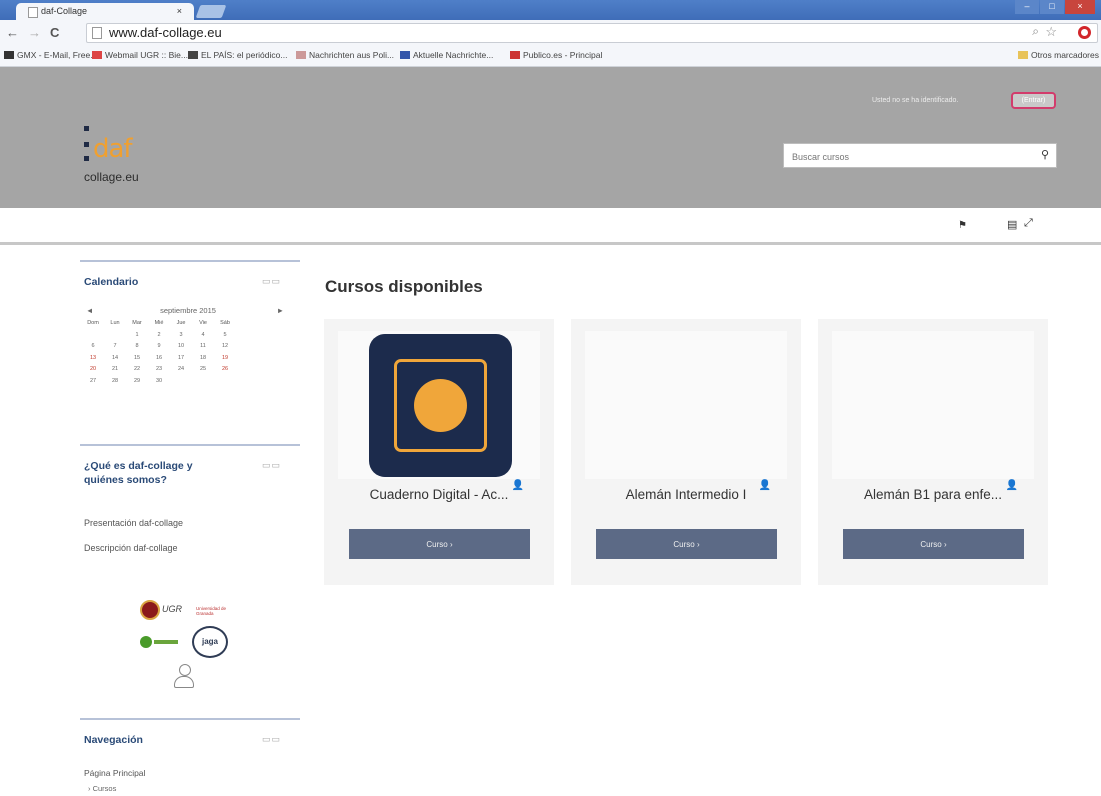 The height and width of the screenshot is (796, 1101). Describe the element at coordinates (97, 33) in the screenshot. I see `page-icon` at that location.